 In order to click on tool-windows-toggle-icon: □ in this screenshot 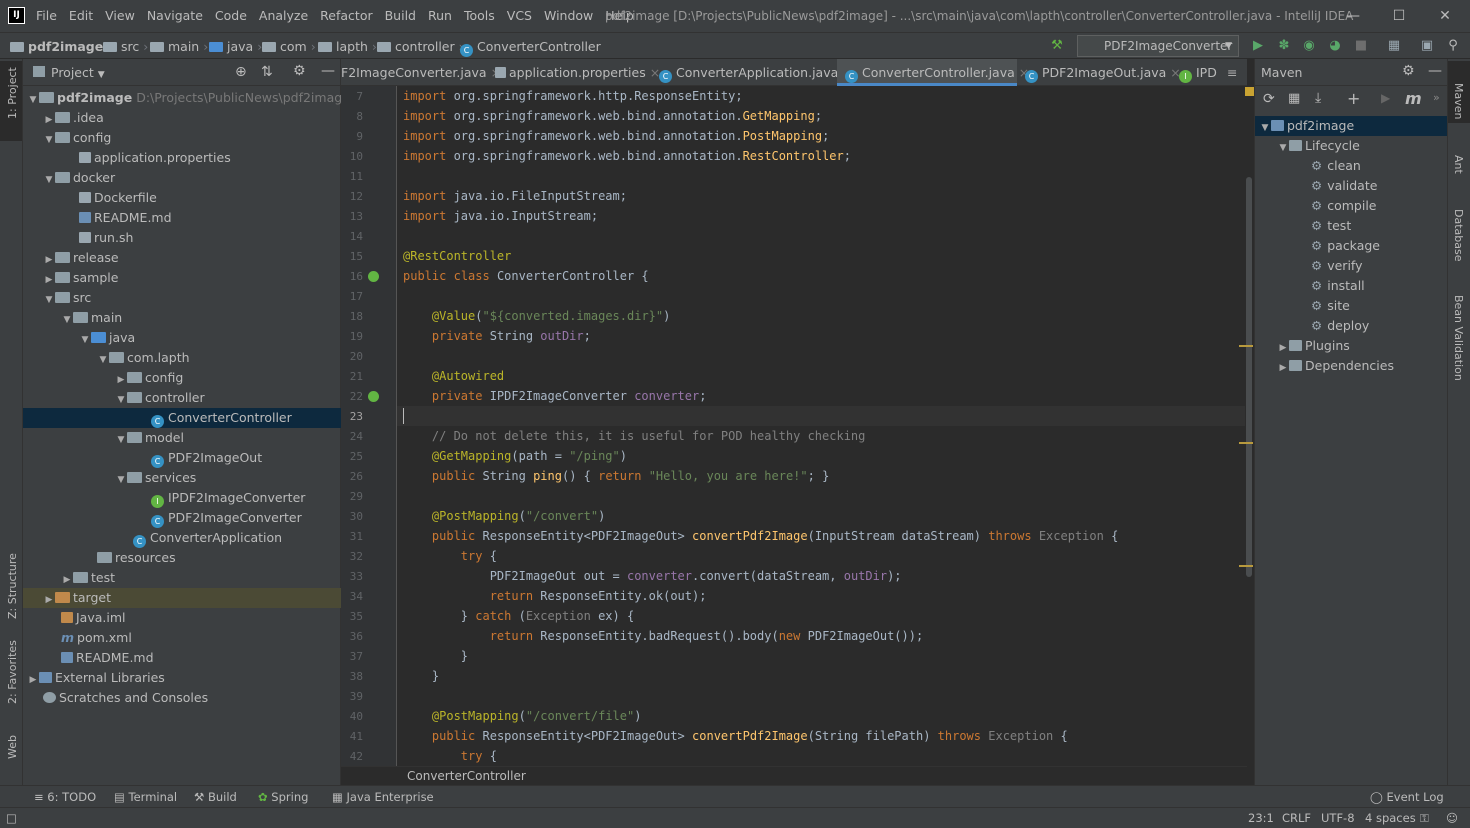, I will do `click(11, 818)`.